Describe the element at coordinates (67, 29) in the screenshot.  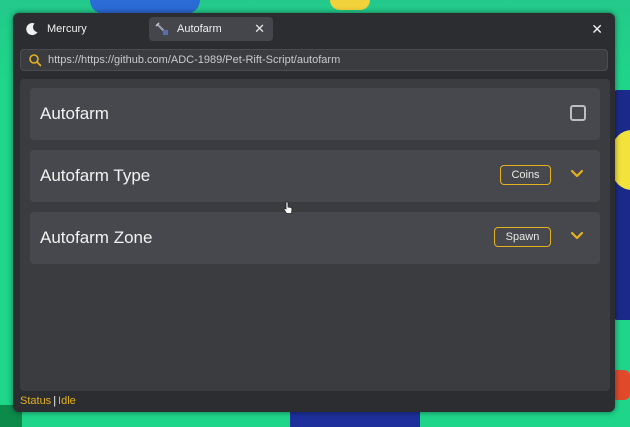
I see `tab-label: Mercury` at that location.